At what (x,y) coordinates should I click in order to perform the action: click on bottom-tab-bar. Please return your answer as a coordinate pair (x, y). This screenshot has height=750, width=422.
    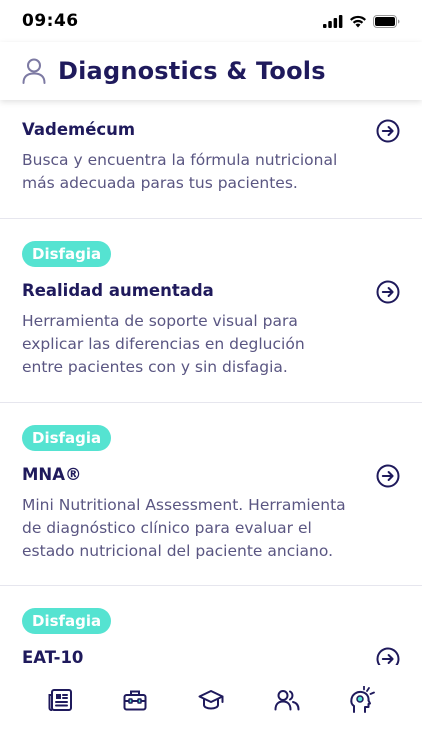
    Looking at the image, I should click on (211, 707).